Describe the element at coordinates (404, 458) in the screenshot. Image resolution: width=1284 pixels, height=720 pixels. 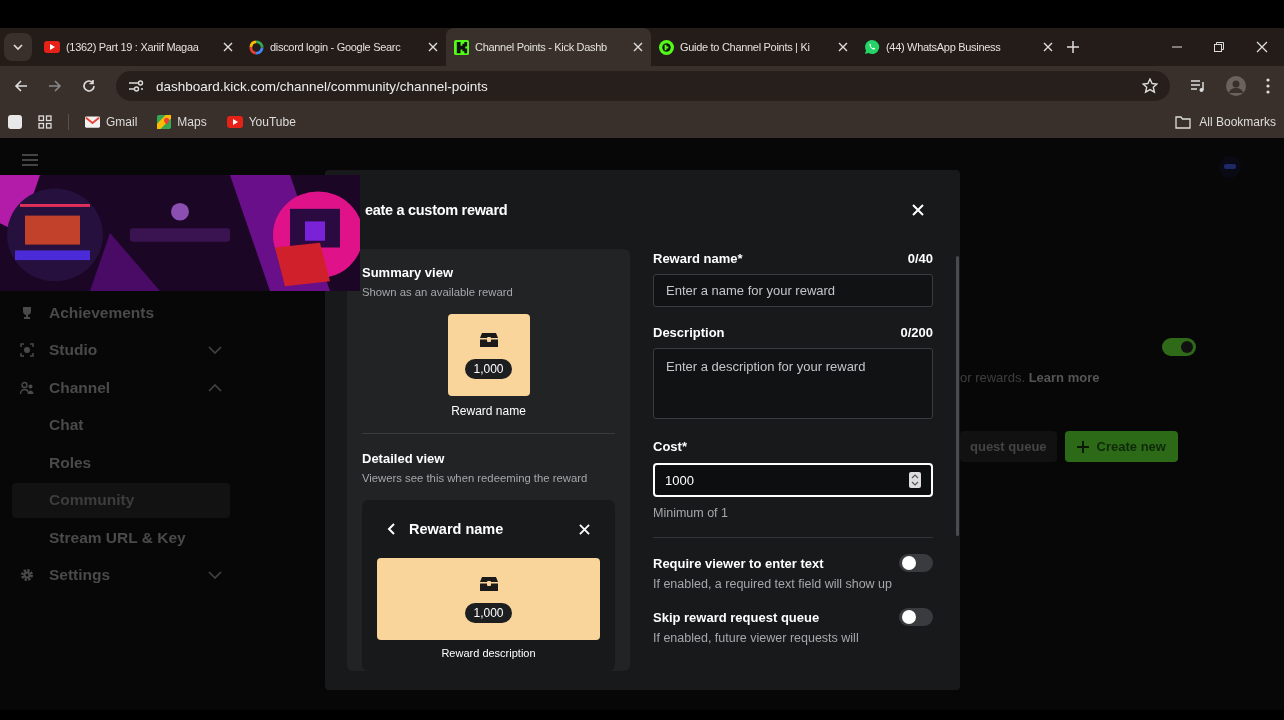
I see `section-heading: Detailed view` at that location.